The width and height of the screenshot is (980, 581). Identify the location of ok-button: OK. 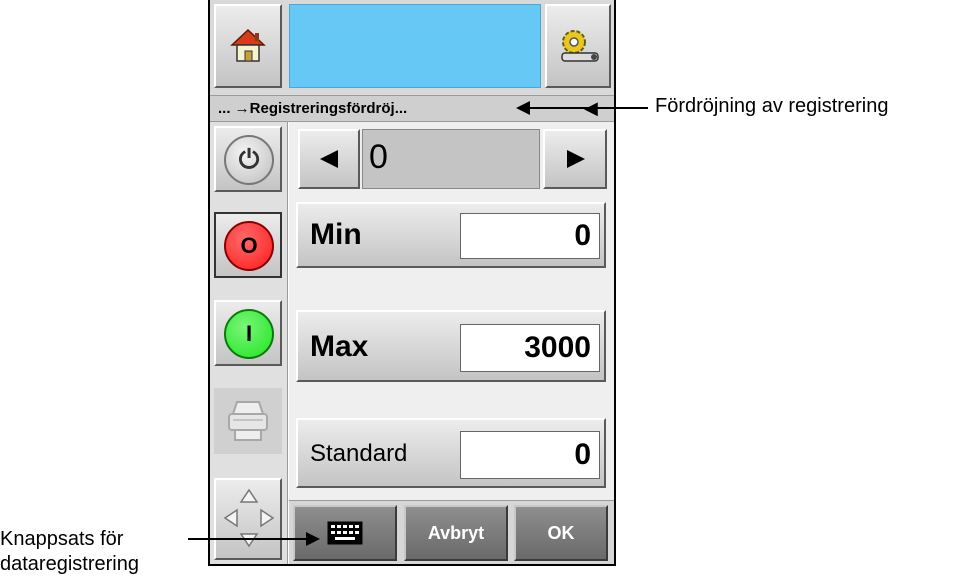
(561, 533).